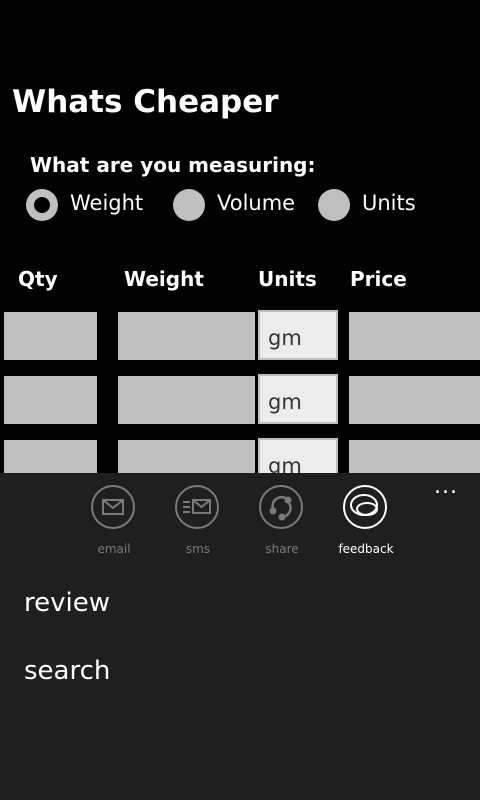  Describe the element at coordinates (365, 507) in the screenshot. I see `feedback-icon` at that location.